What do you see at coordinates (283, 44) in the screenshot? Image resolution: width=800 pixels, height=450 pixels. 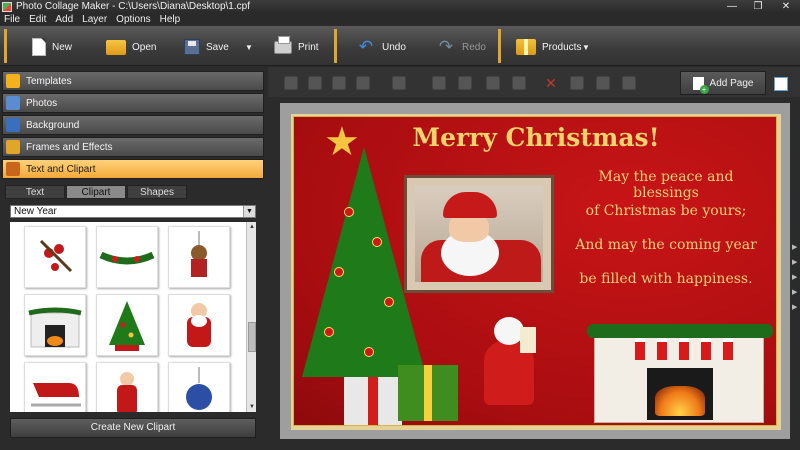 I see `printer-icon` at bounding box center [283, 44].